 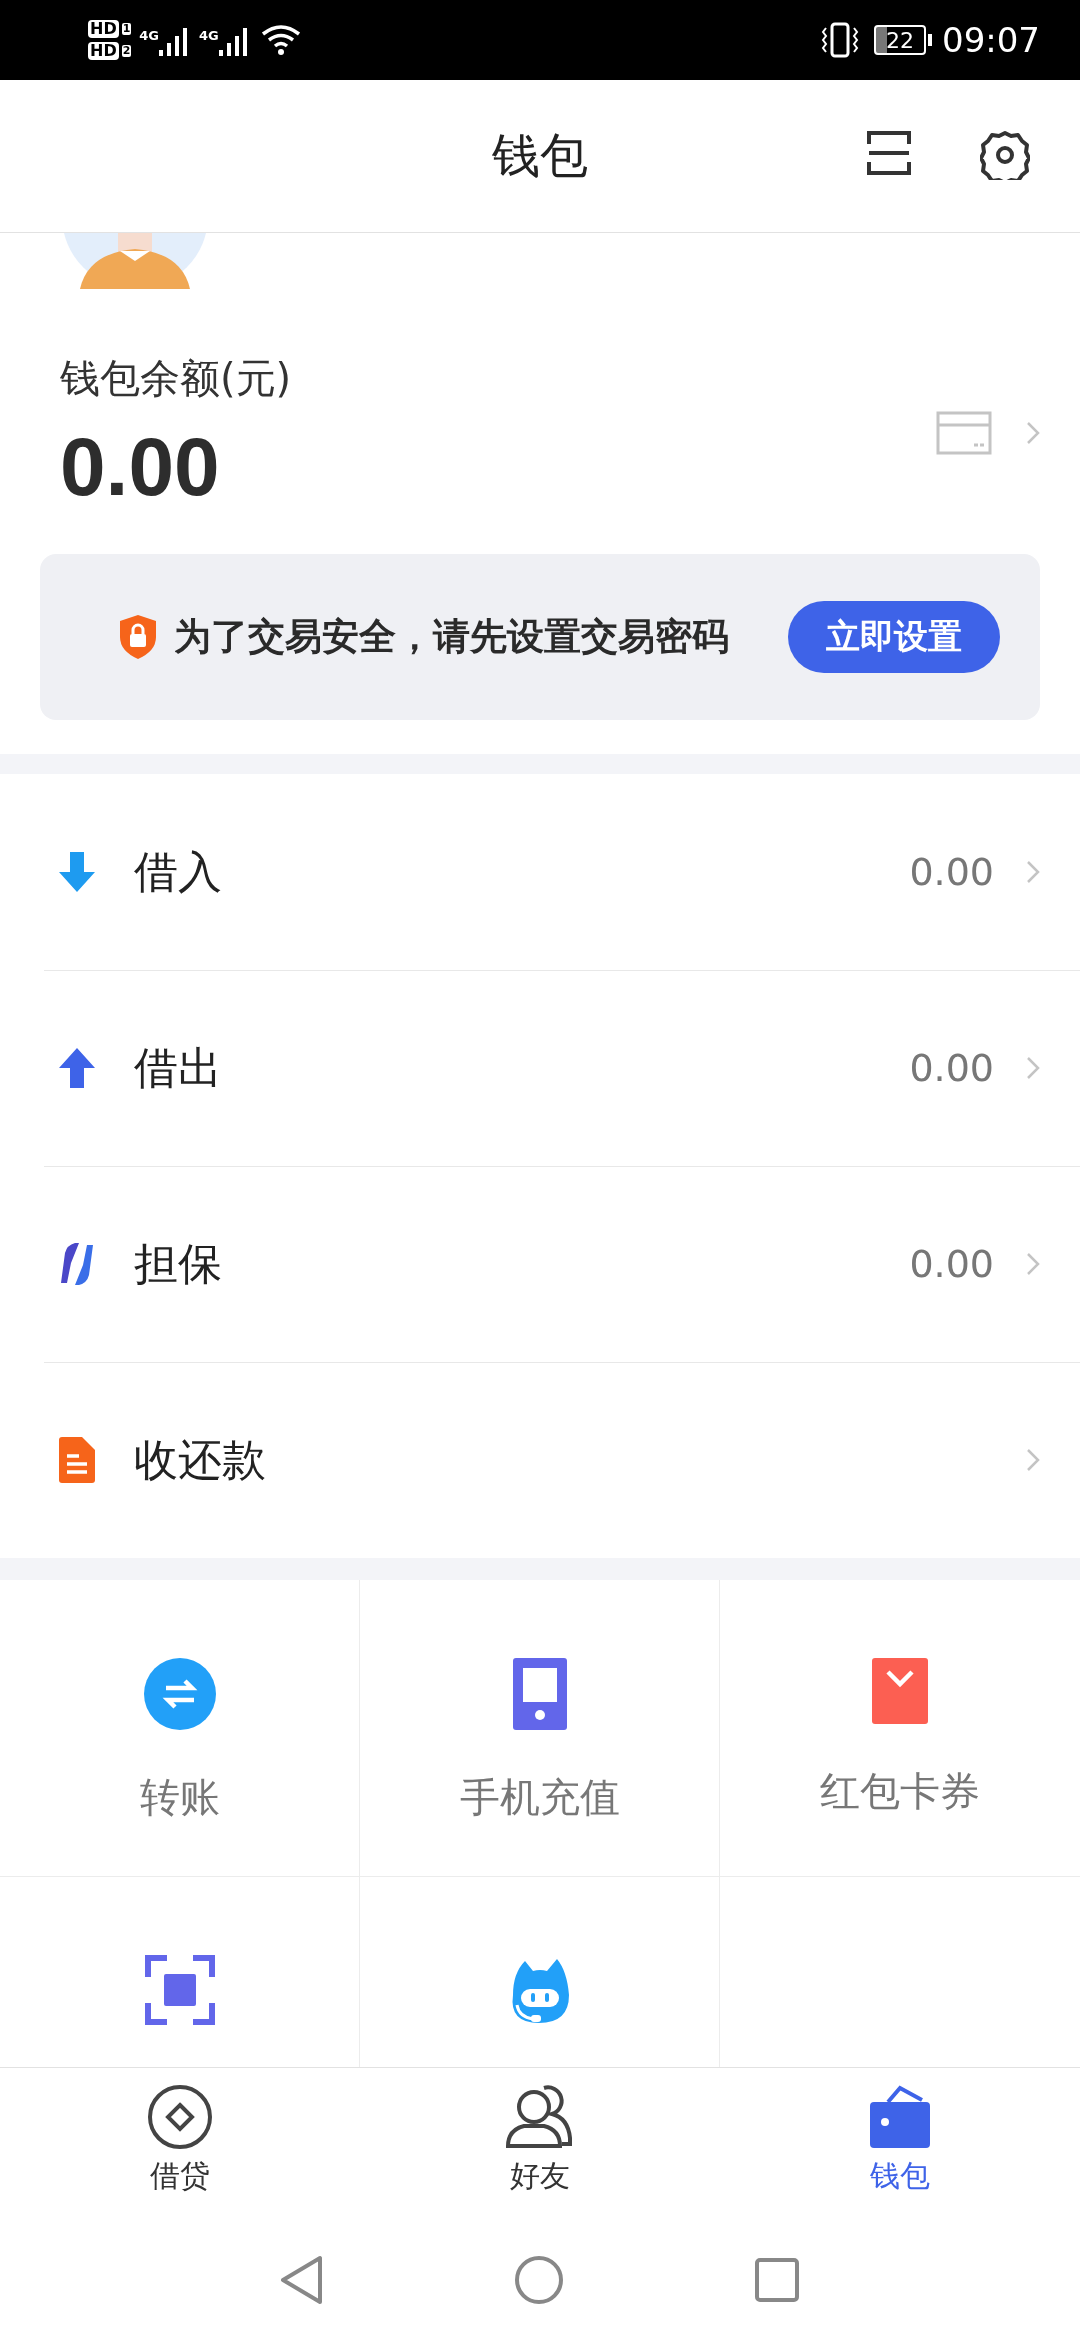 I want to click on tab: 借贷, so click(x=180, y=2144).